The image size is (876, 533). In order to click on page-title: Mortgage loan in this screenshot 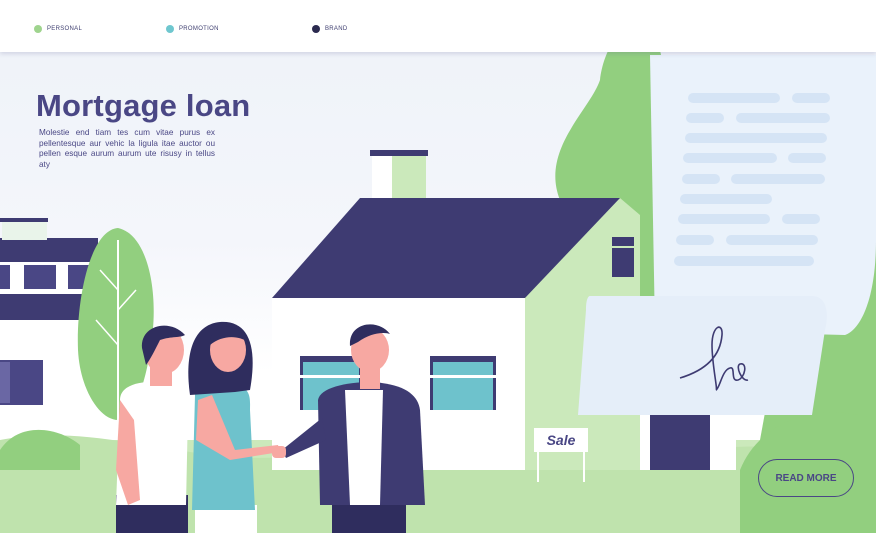, I will do `click(143, 105)`.